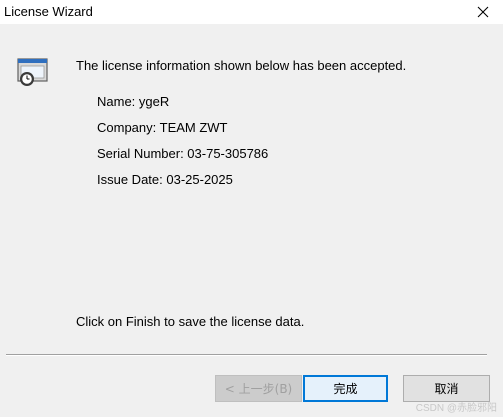 This screenshot has width=503, height=417. I want to click on window-title: License Wizard, so click(48, 11).